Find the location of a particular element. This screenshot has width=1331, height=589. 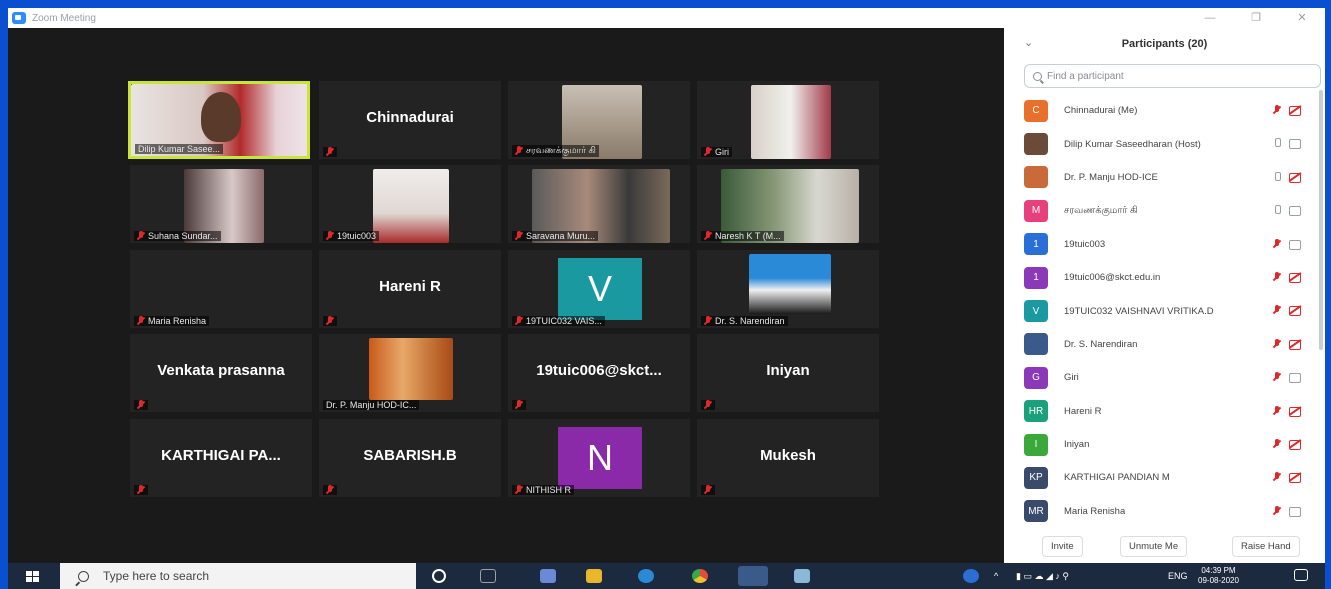

minimize-button: — is located at coordinates (1210, 18).